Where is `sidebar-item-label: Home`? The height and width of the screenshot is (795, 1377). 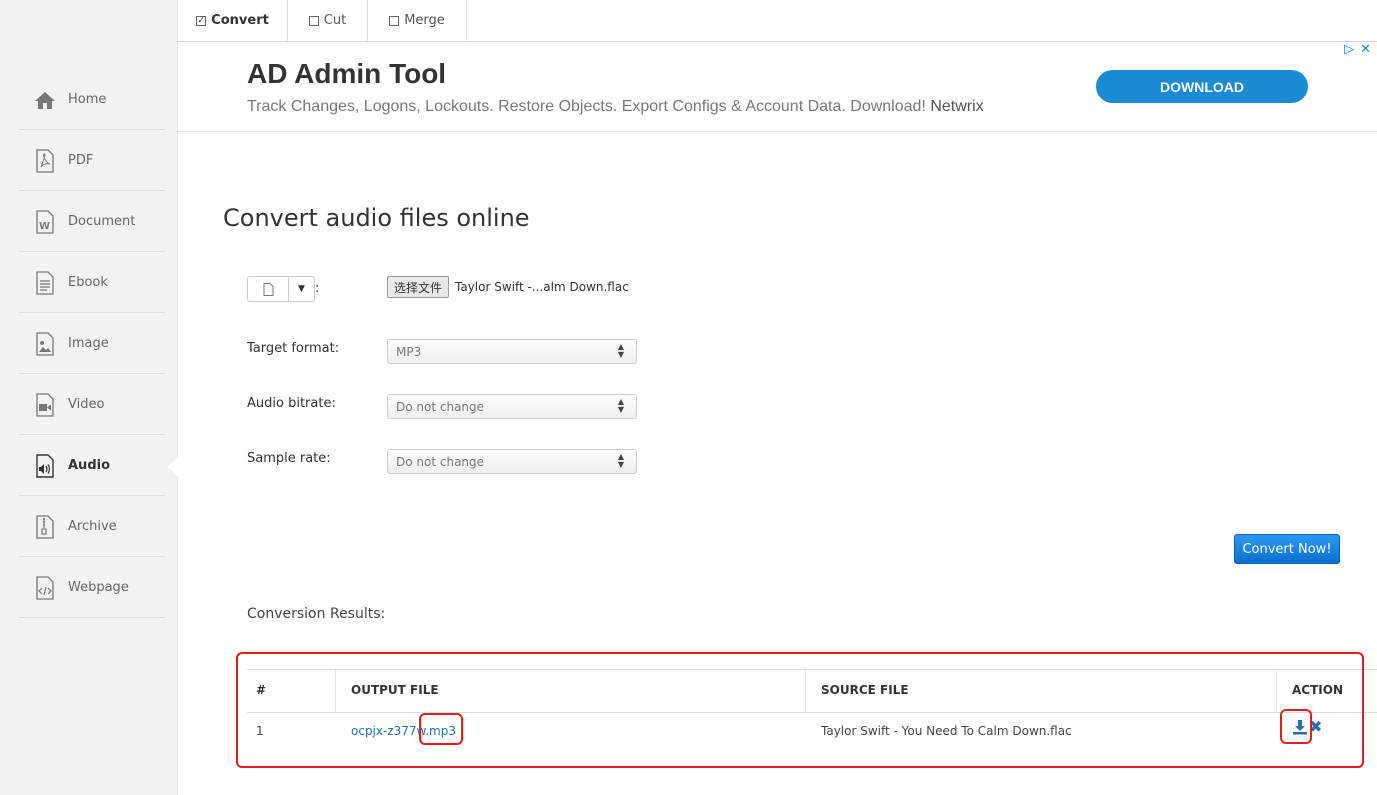
sidebar-item-label: Home is located at coordinates (87, 99).